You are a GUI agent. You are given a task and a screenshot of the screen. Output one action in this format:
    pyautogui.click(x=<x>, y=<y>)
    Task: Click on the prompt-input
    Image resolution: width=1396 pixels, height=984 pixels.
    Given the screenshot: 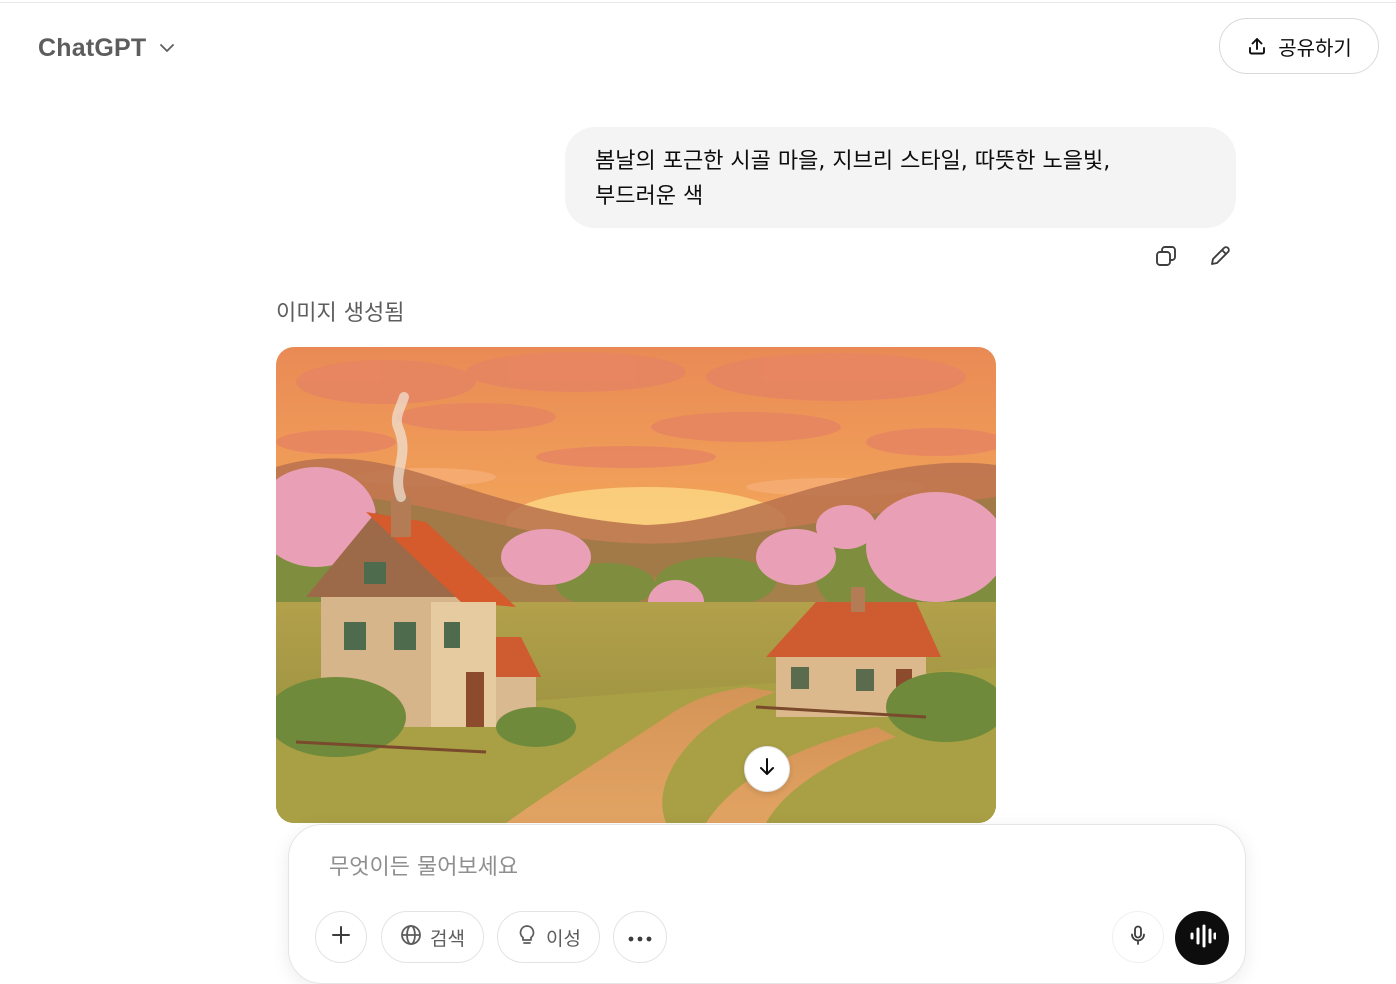 What is the action you would take?
    pyautogui.click(x=759, y=867)
    